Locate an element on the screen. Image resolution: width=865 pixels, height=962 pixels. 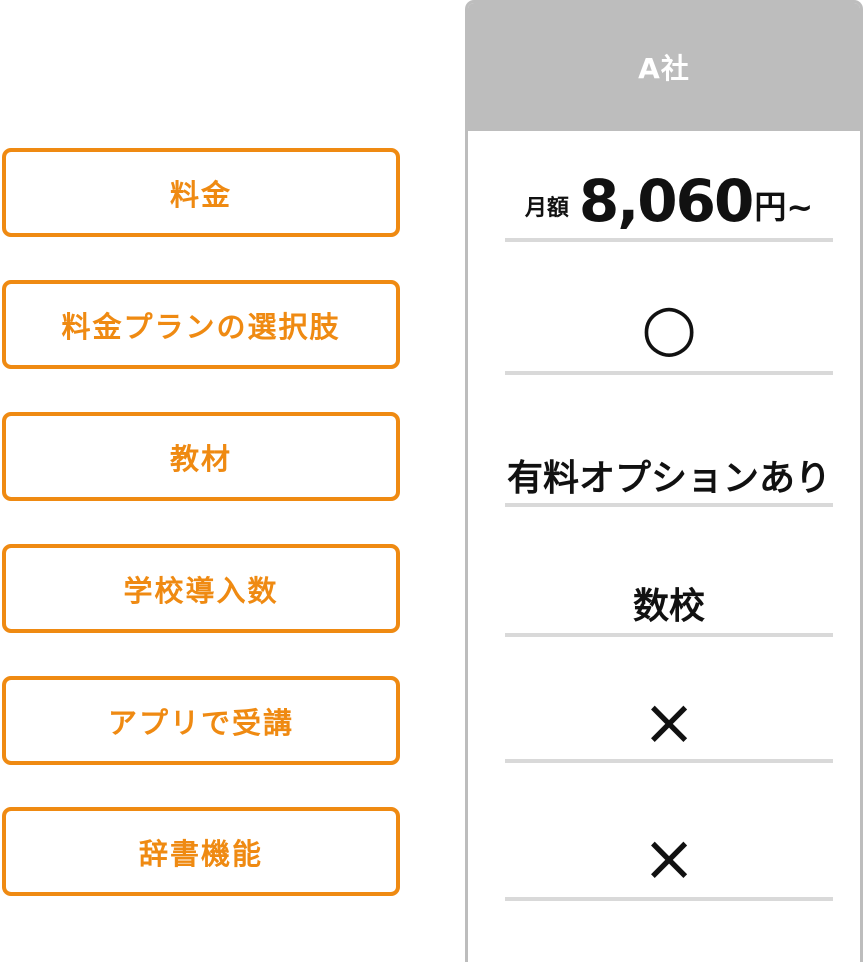
label-dictionary-text: 辞書機能 is located at coordinates (200, 853).